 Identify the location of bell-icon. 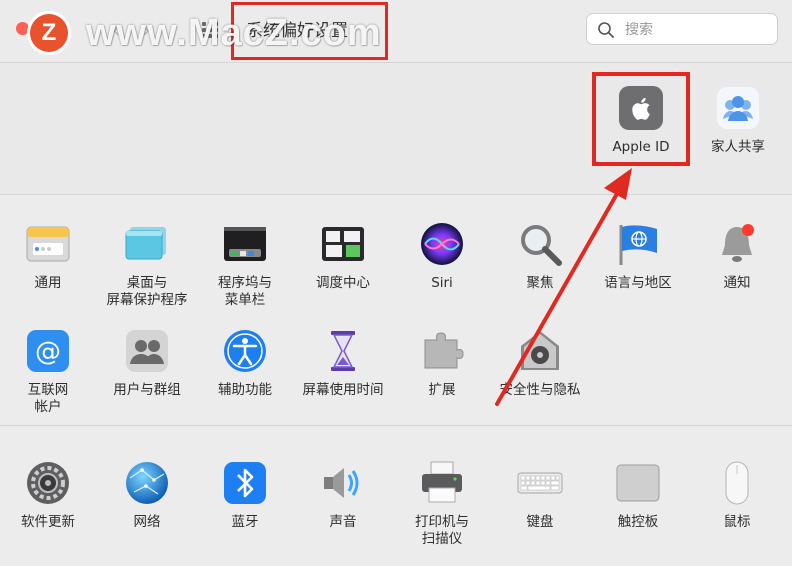
(737, 244).